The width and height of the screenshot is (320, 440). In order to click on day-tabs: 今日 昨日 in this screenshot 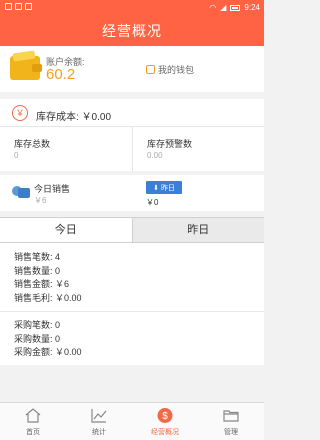, I will do `click(132, 230)`.